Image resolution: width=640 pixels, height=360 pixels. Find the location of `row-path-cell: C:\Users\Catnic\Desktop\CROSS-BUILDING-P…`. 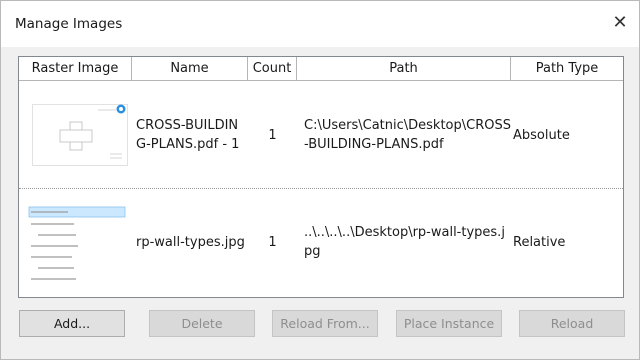

row-path-cell: C:\Users\Catnic\Desktop\CROSS-BUILDING-P… is located at coordinates (408, 135).